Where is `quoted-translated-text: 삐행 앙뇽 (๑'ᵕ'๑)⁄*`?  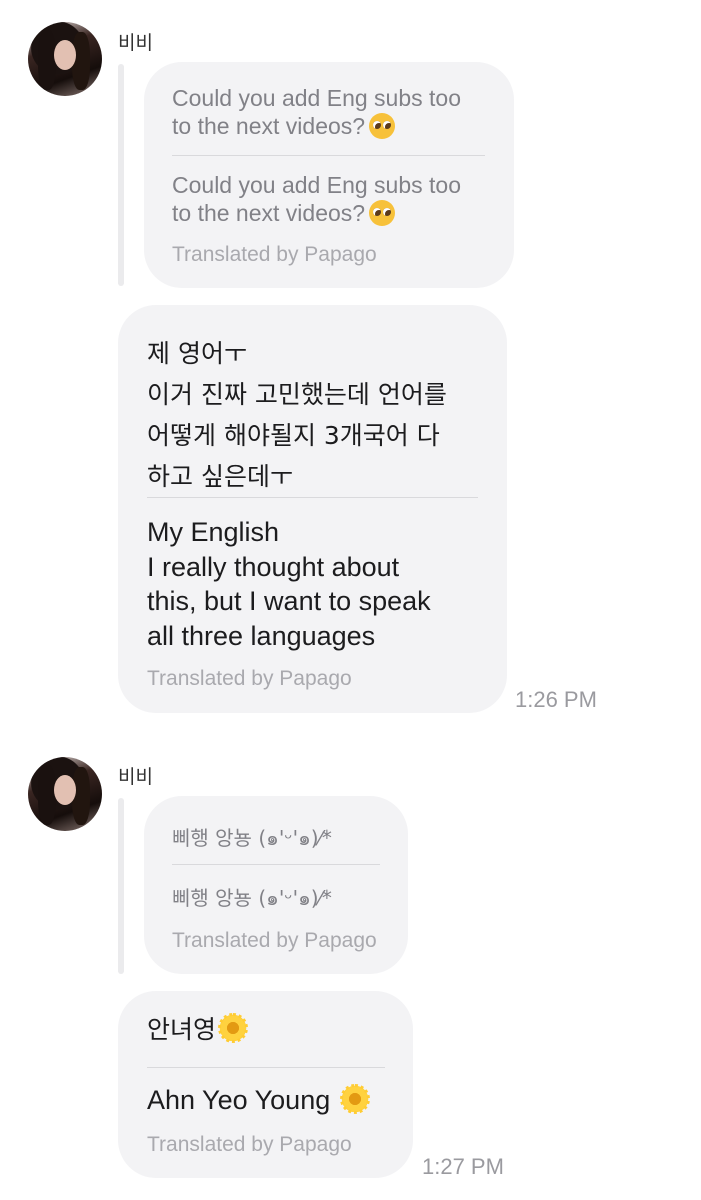 quoted-translated-text: 삐행 앙뇽 (๑'ᵕ'๑)⁄* is located at coordinates (252, 898).